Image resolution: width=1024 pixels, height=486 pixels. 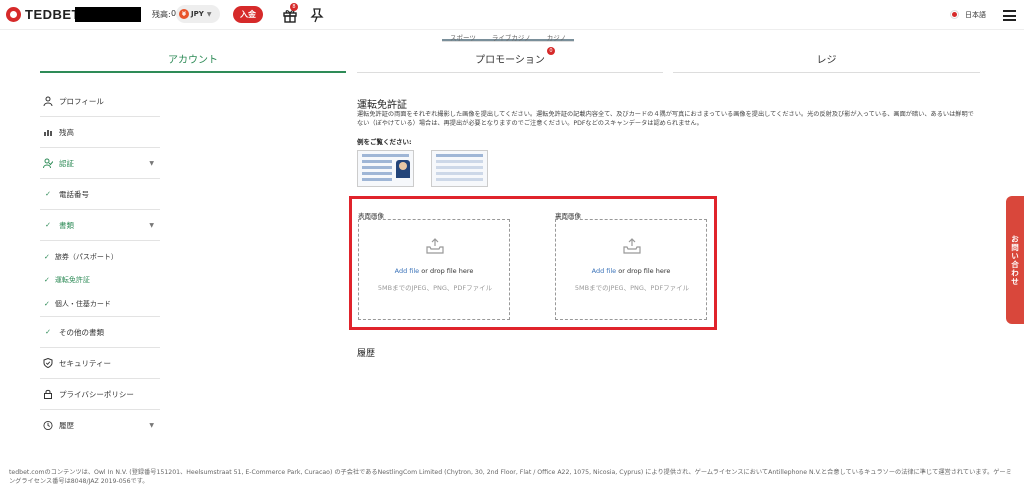 I want to click on shield-icon, so click(x=48, y=363).